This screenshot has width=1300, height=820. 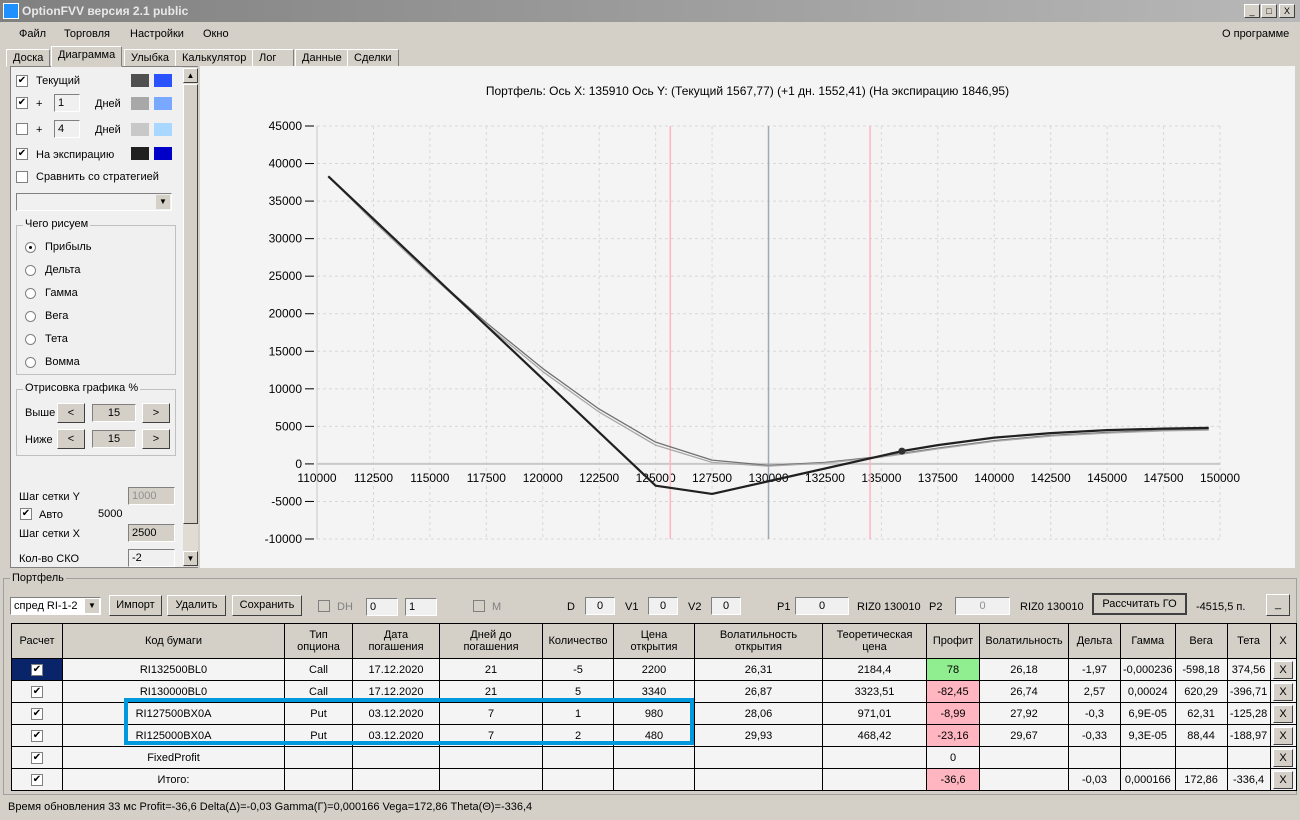 What do you see at coordinates (156, 413) in the screenshot?
I see `above-increase-button: >` at bounding box center [156, 413].